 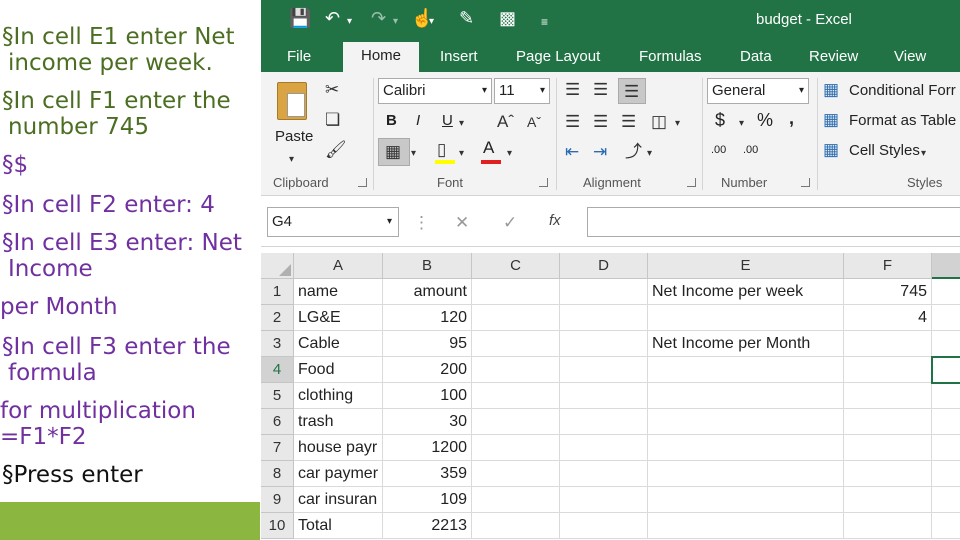 I want to click on cell-b10: 2213, so click(x=427, y=526).